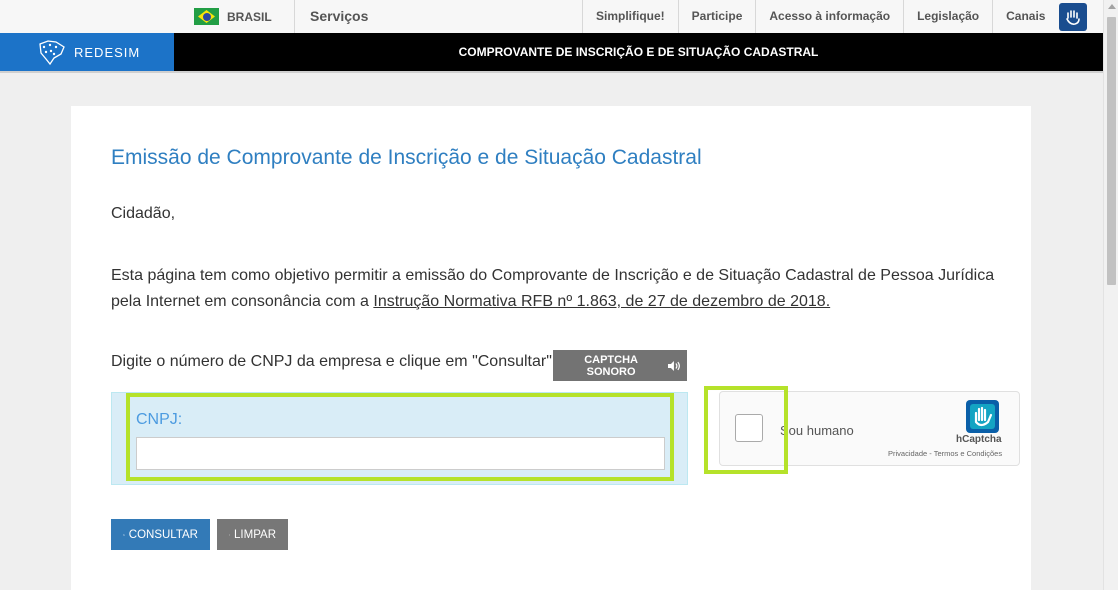 This screenshot has height=590, width=1118. I want to click on redesim-logo: REDESIM, so click(87, 52).